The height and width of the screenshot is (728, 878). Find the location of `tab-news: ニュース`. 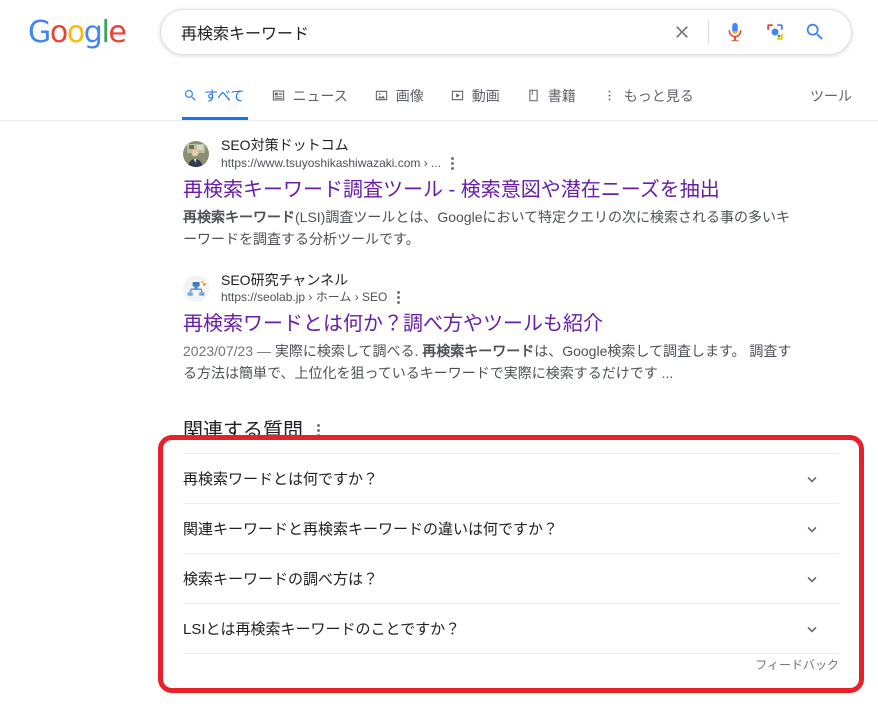

tab-news: ニュース is located at coordinates (308, 95).